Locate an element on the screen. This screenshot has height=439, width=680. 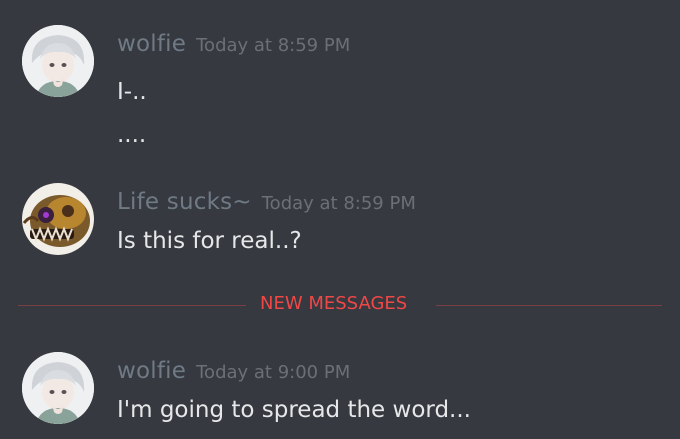
timestamp: Today at 9:00 PM is located at coordinates (273, 372).